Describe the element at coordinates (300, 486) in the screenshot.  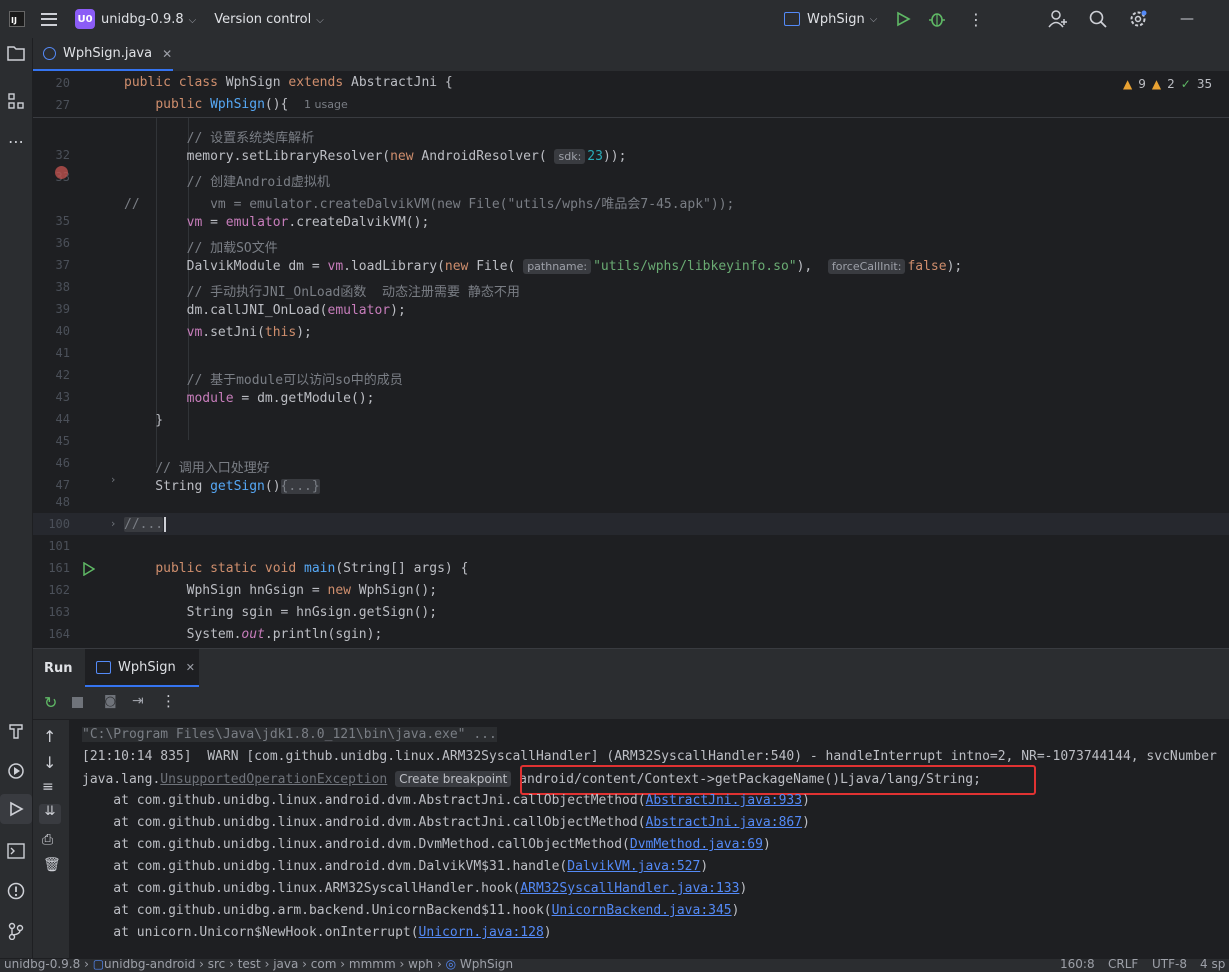
I see `folded-code: {...}` at that location.